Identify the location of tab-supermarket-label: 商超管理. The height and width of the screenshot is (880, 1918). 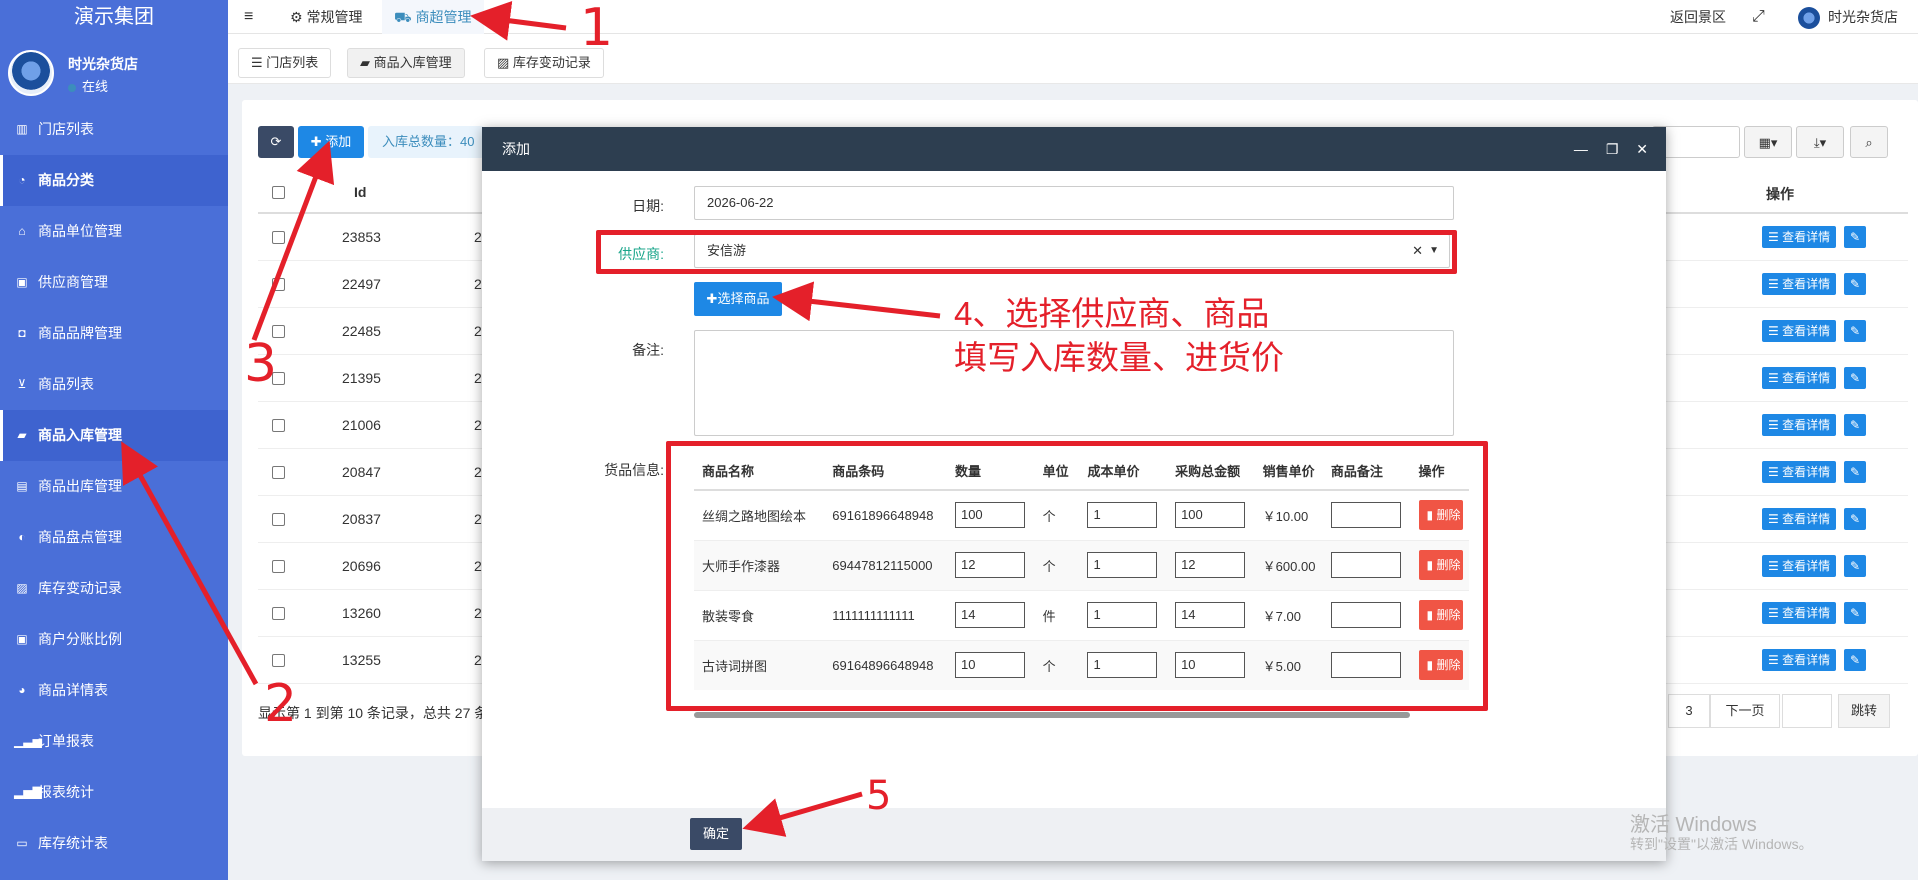
(443, 17).